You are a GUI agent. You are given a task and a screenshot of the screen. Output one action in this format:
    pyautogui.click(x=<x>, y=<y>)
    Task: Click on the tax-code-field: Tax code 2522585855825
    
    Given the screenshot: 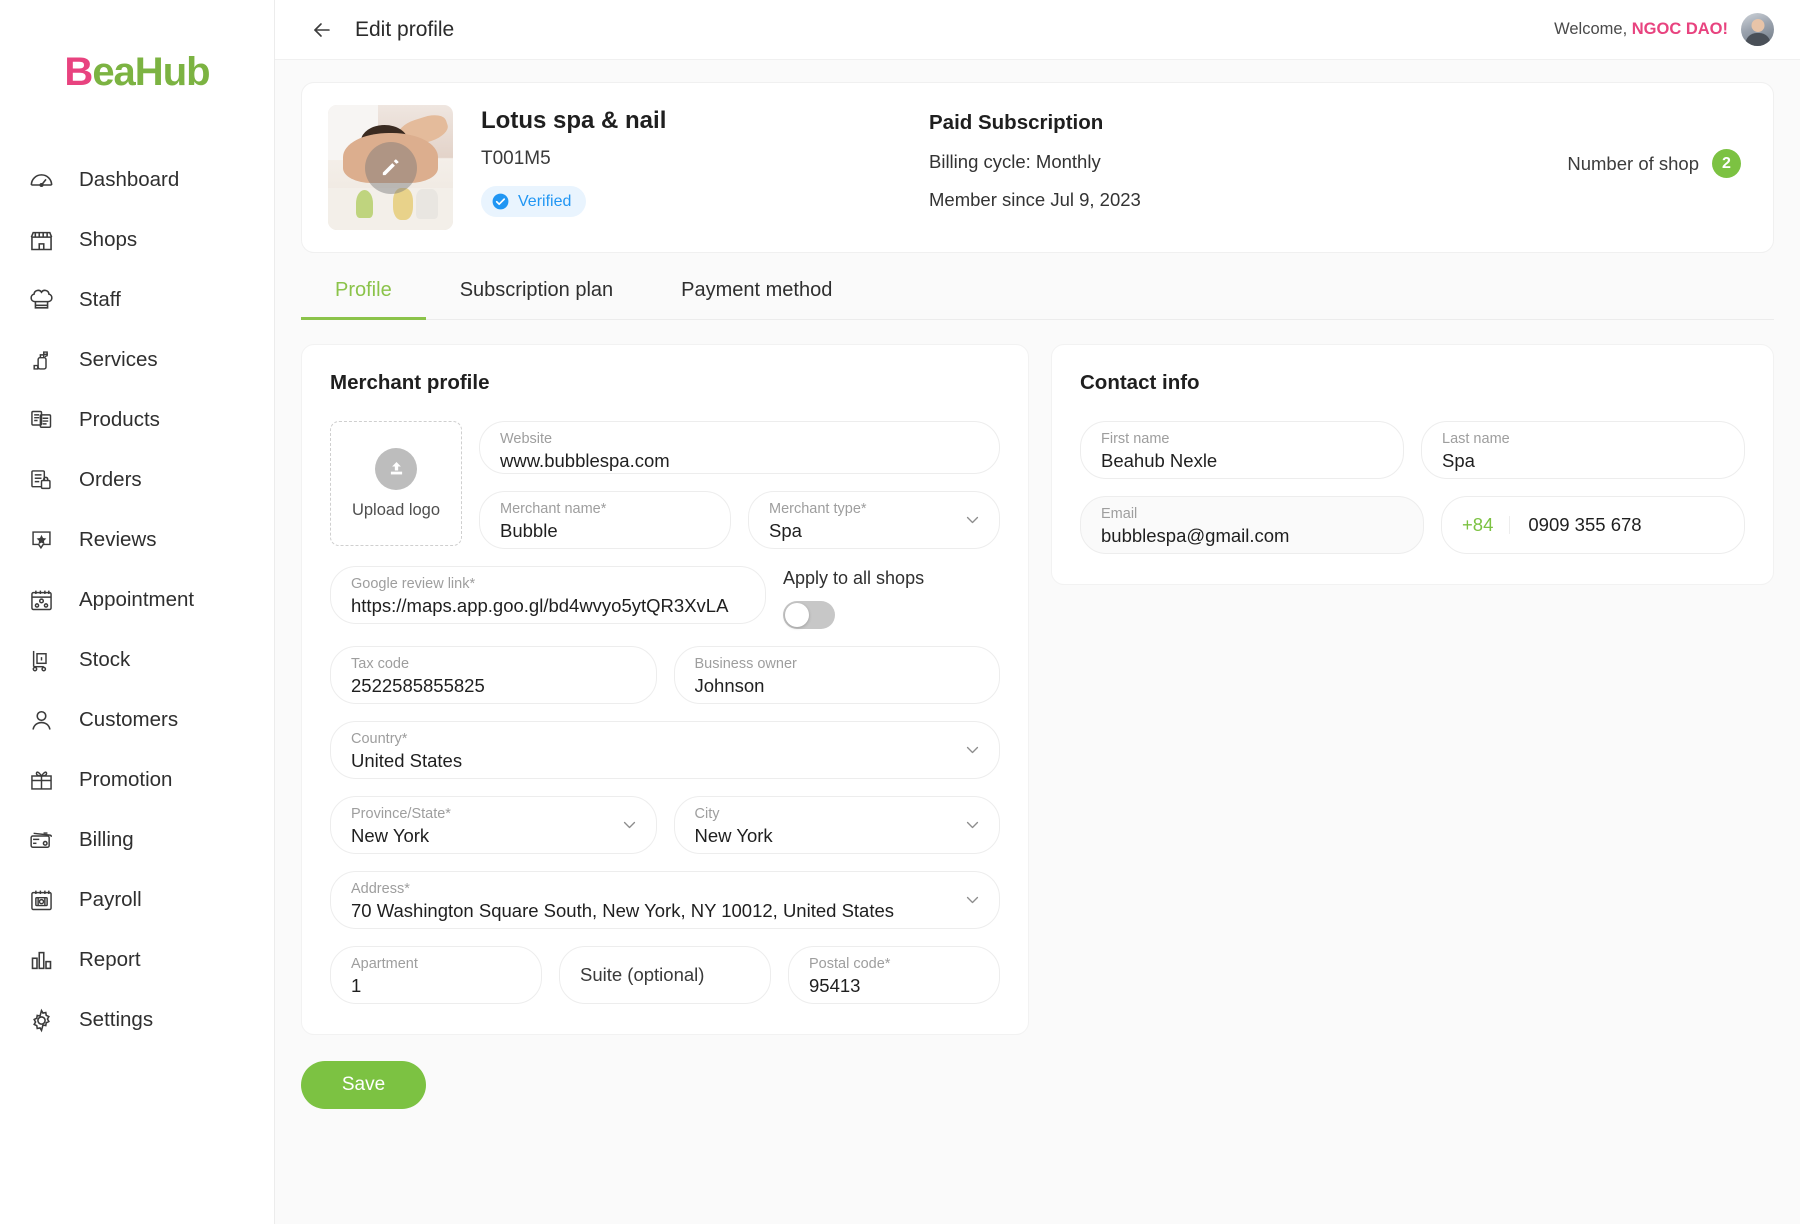 What is the action you would take?
    pyautogui.click(x=493, y=675)
    